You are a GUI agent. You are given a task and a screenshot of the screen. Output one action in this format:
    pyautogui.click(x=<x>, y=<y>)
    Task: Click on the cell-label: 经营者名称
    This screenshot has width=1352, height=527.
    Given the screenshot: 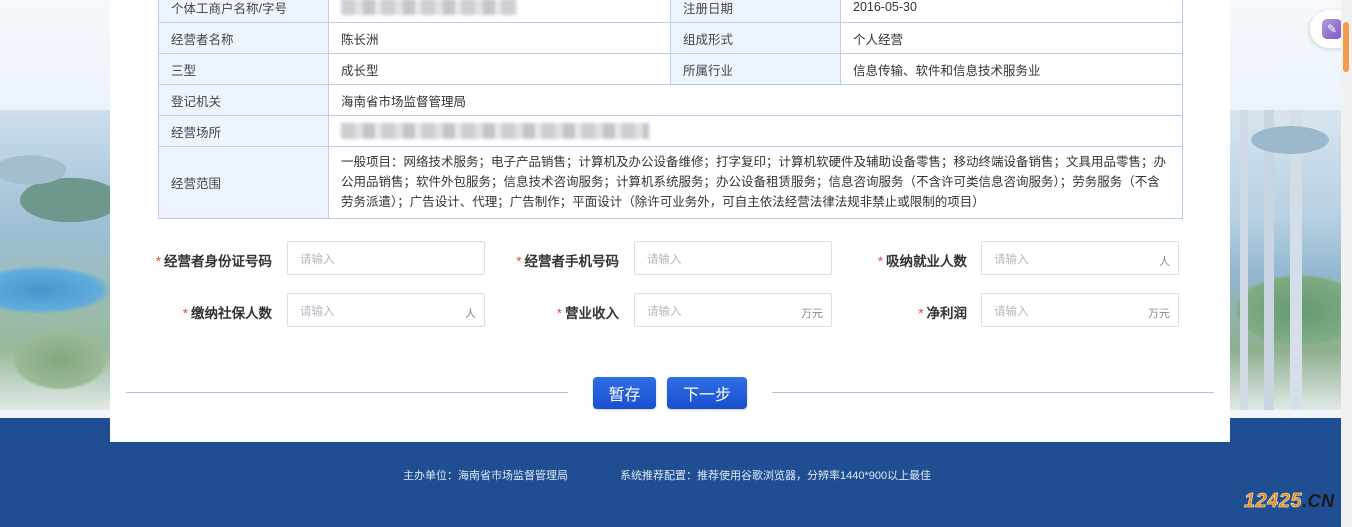 What is the action you would take?
    pyautogui.click(x=243, y=38)
    